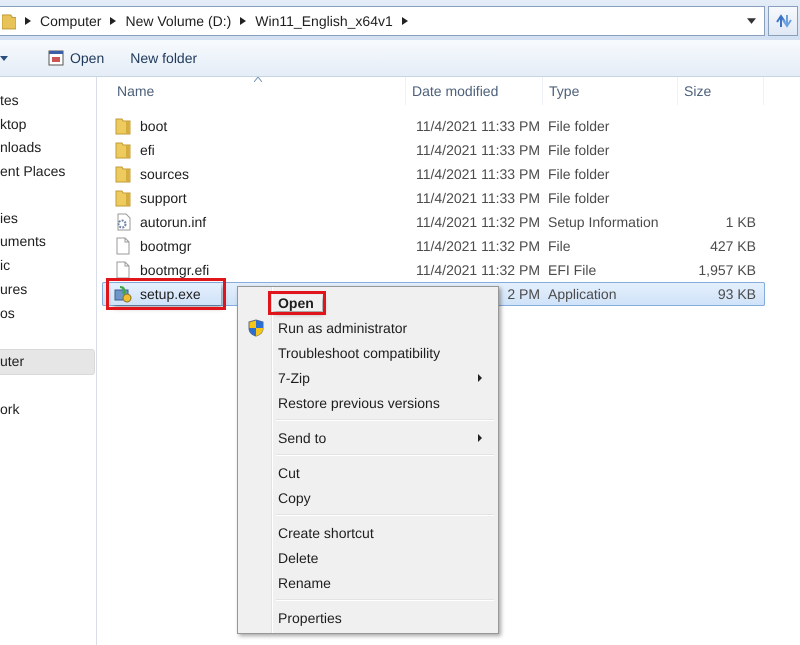 This screenshot has width=800, height=645. I want to click on size-cell-text: 1 KB, so click(740, 222).